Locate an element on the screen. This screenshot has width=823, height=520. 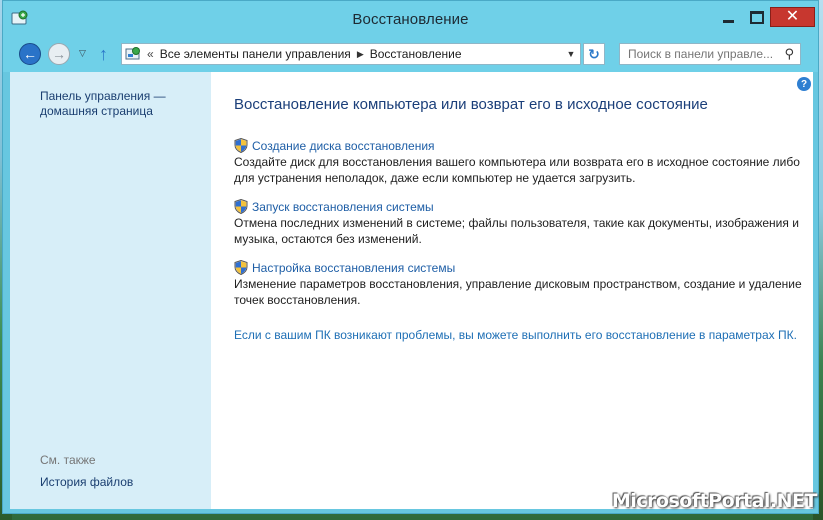
minimize-button is located at coordinates (728, 17).